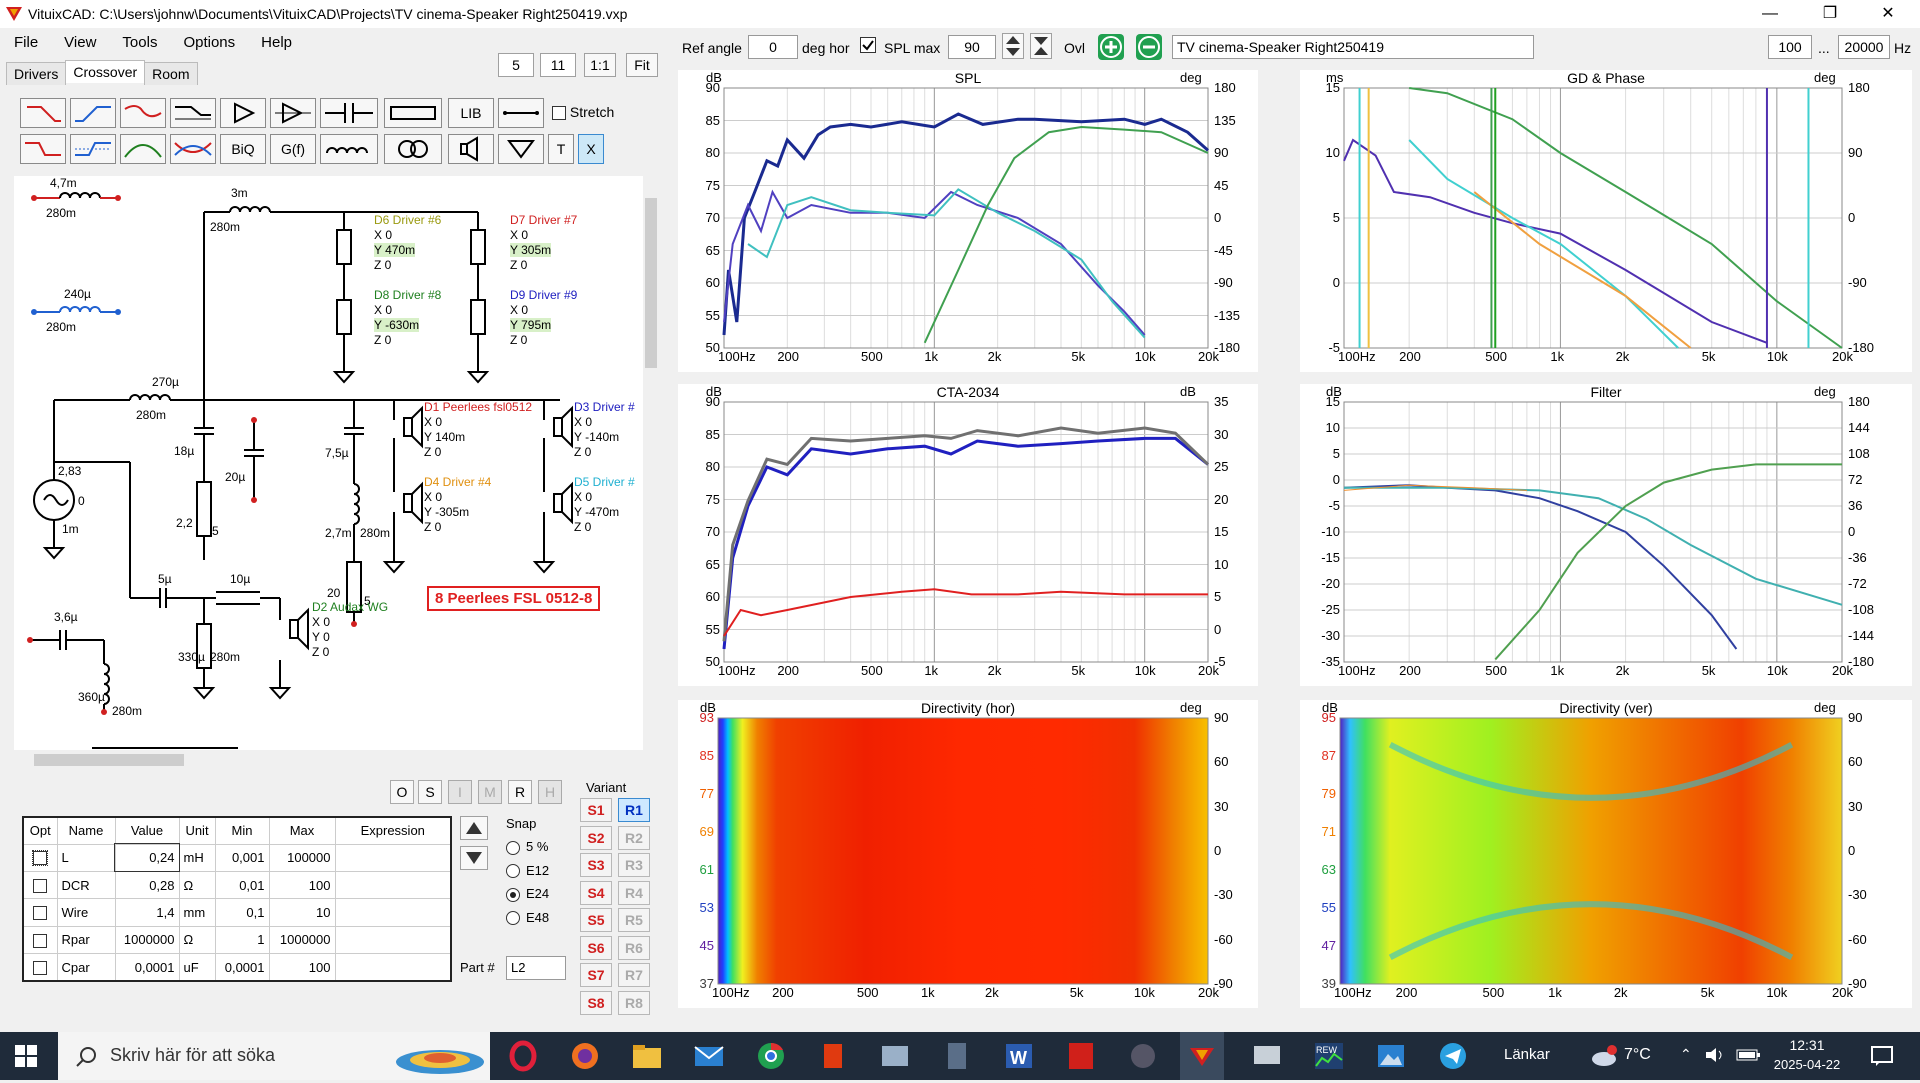  Describe the element at coordinates (86, 857) in the screenshot. I see `name-cell: L` at that location.